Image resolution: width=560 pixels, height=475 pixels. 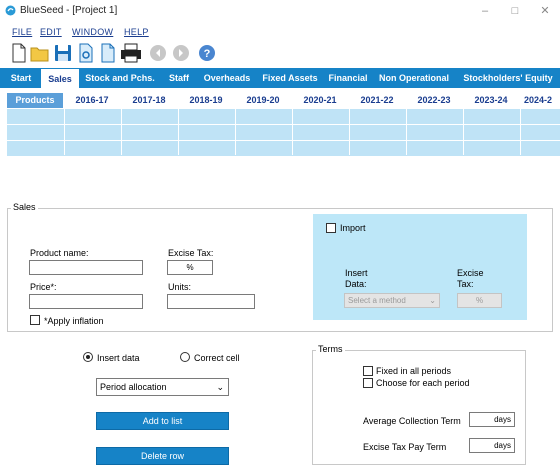 What do you see at coordinates (290, 78) in the screenshot?
I see `tab-fixed-assets: Fixed Assets` at bounding box center [290, 78].